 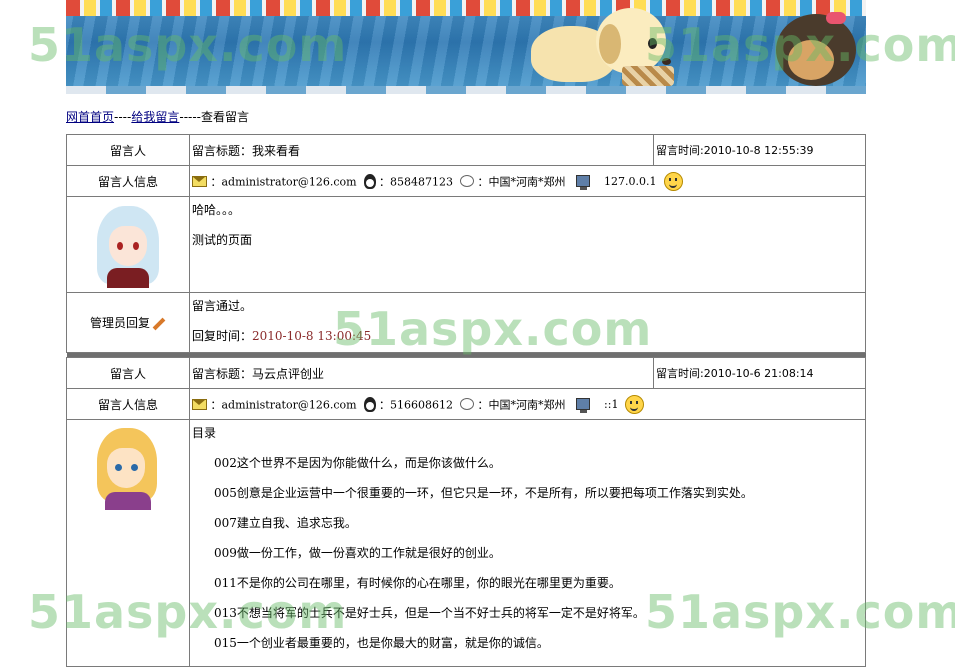 I want to click on message-time-cell: 留言时间:2010-10-8 12:55:39, so click(x=759, y=150).